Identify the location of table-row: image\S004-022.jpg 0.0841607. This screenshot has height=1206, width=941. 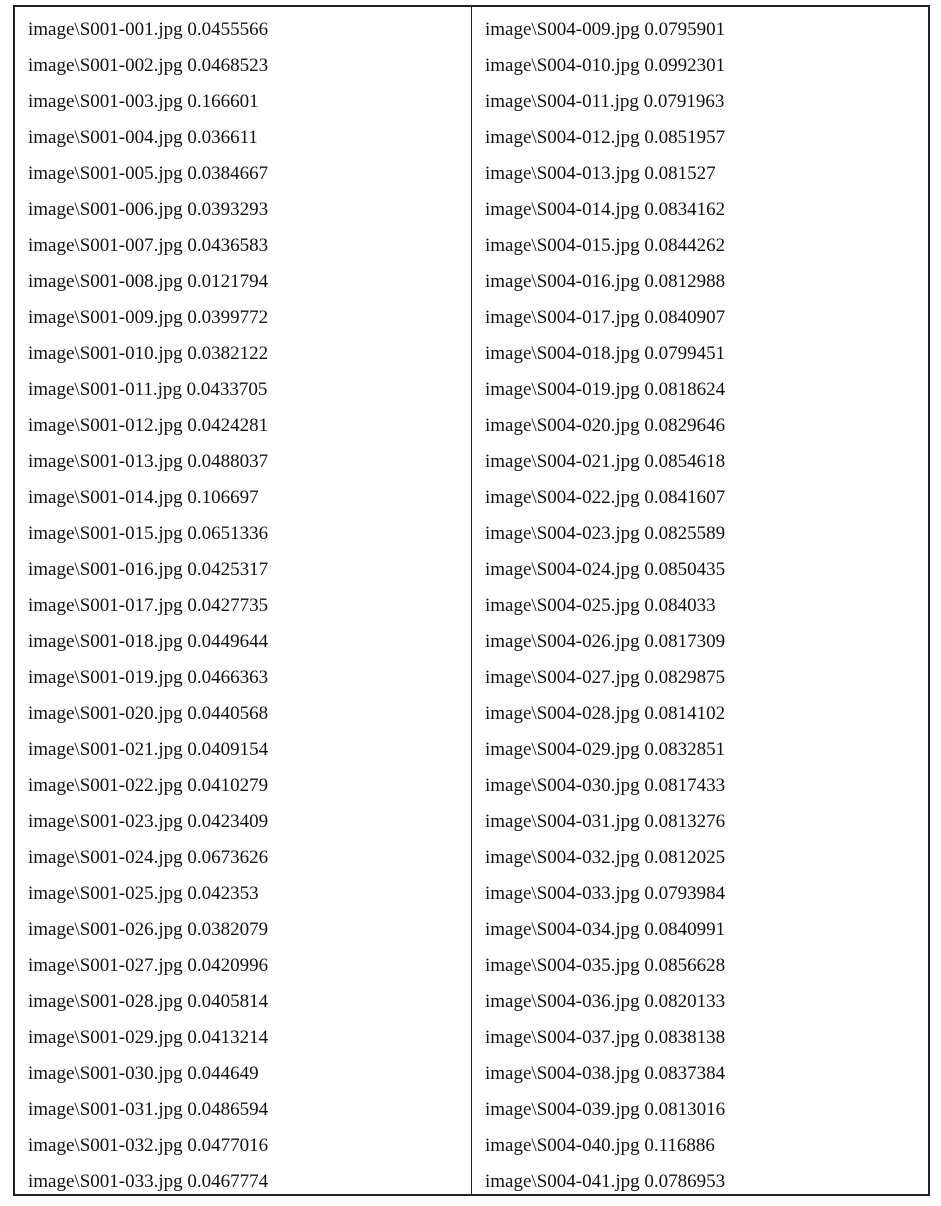
(605, 497).